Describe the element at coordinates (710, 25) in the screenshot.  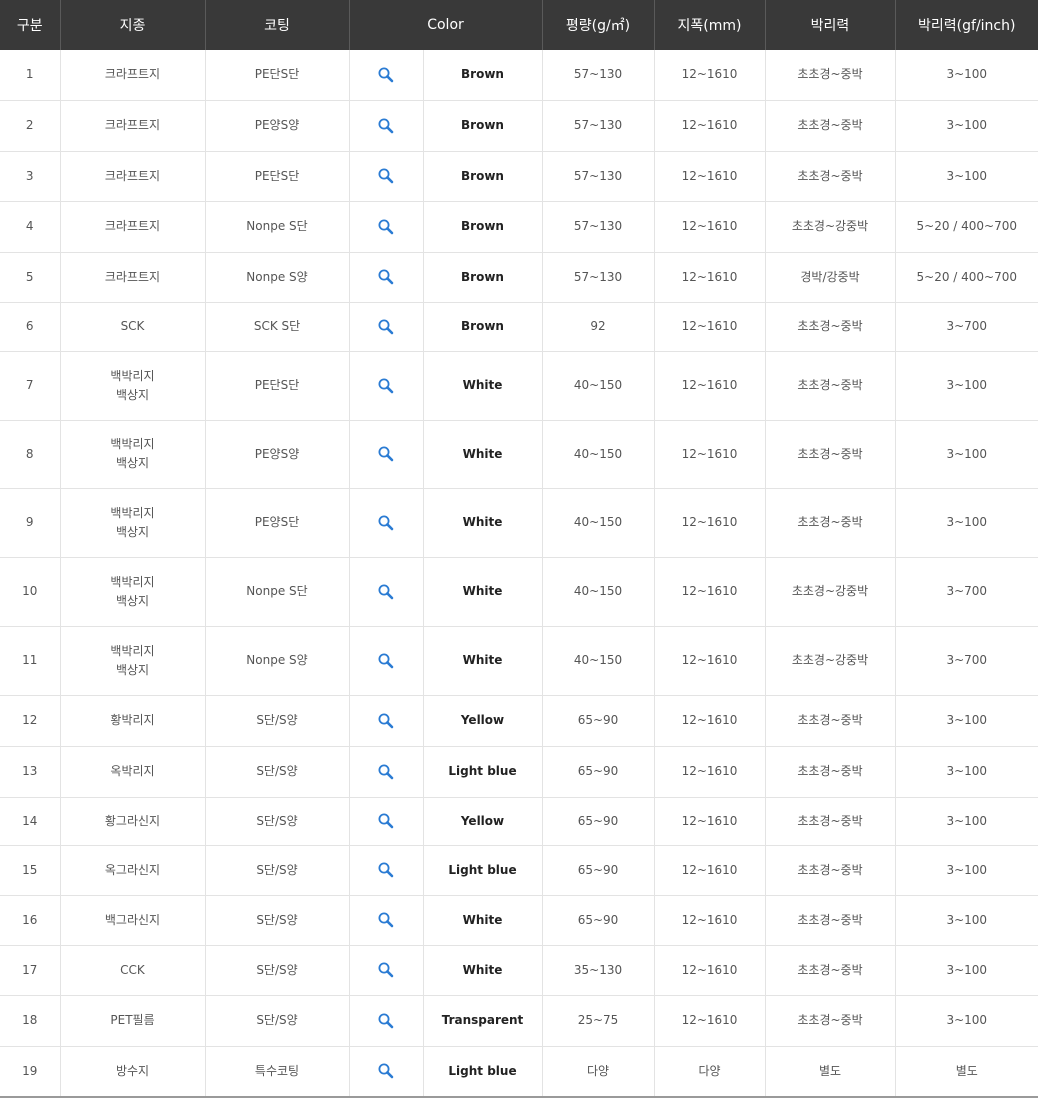
I see `header-paper-width: 지폭(mm)` at that location.